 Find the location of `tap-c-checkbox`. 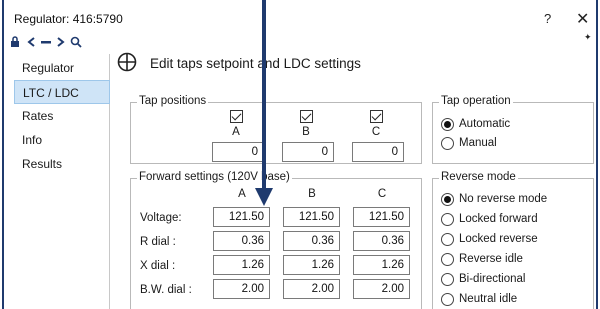

tap-c-checkbox is located at coordinates (376, 116).